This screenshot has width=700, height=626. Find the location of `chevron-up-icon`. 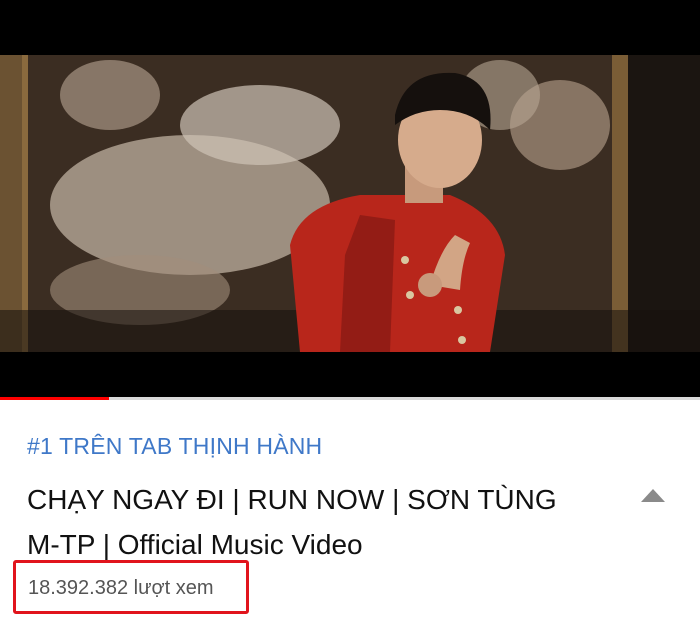

chevron-up-icon is located at coordinates (653, 495).